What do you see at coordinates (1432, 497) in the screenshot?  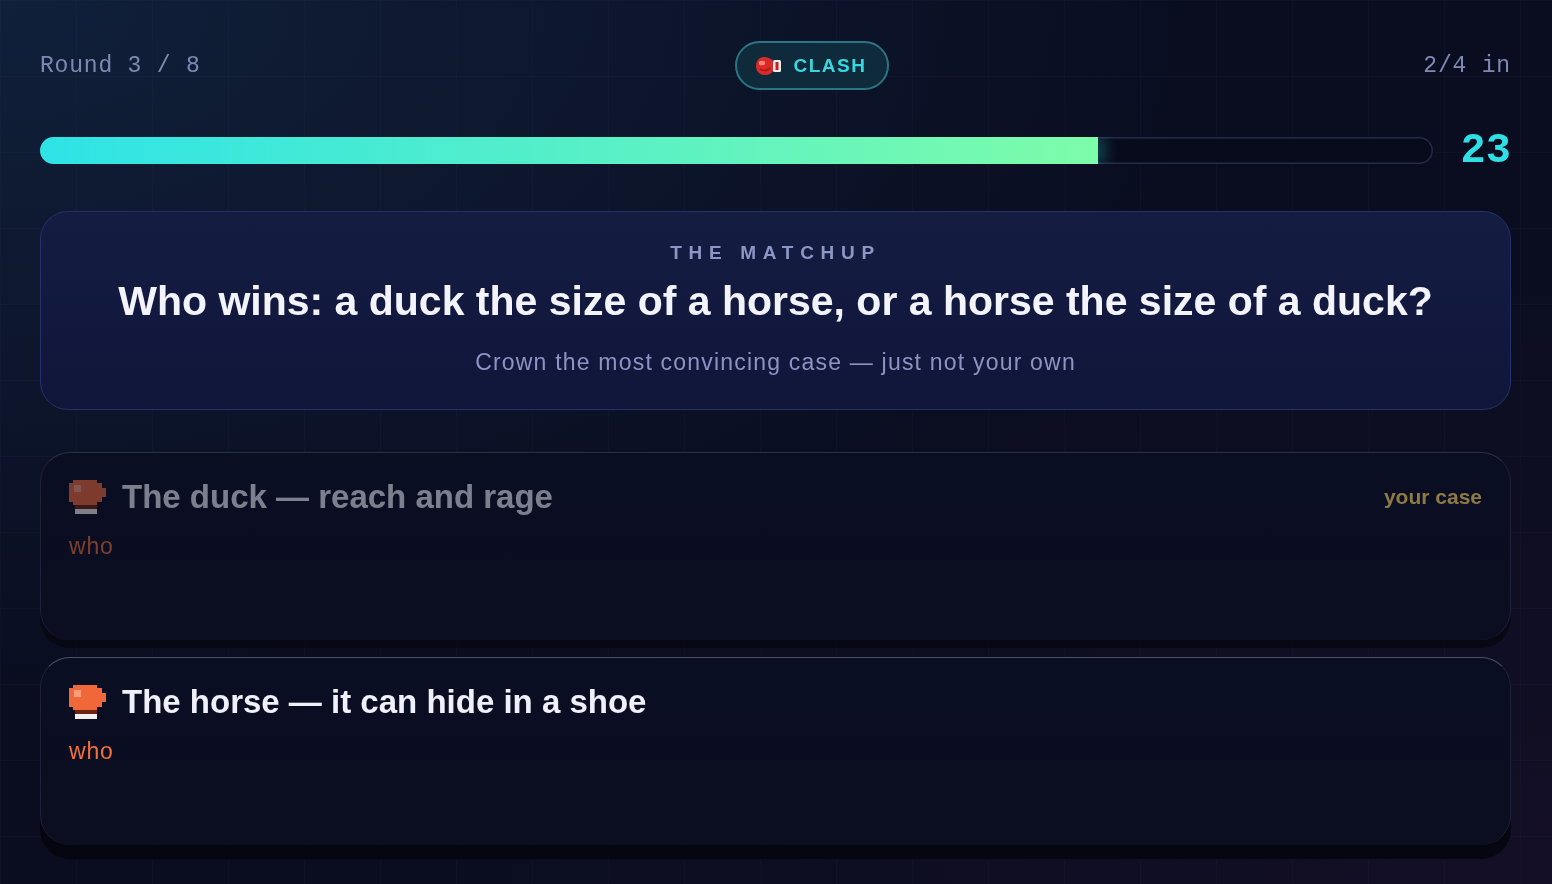 I see `own-case-tag: your case` at bounding box center [1432, 497].